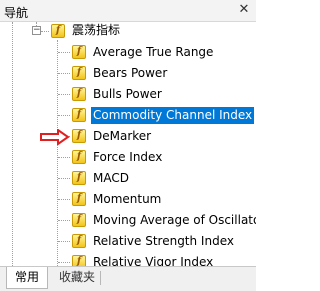  What do you see at coordinates (55, 137) in the screenshot?
I see `pointer-arrow-icon` at bounding box center [55, 137].